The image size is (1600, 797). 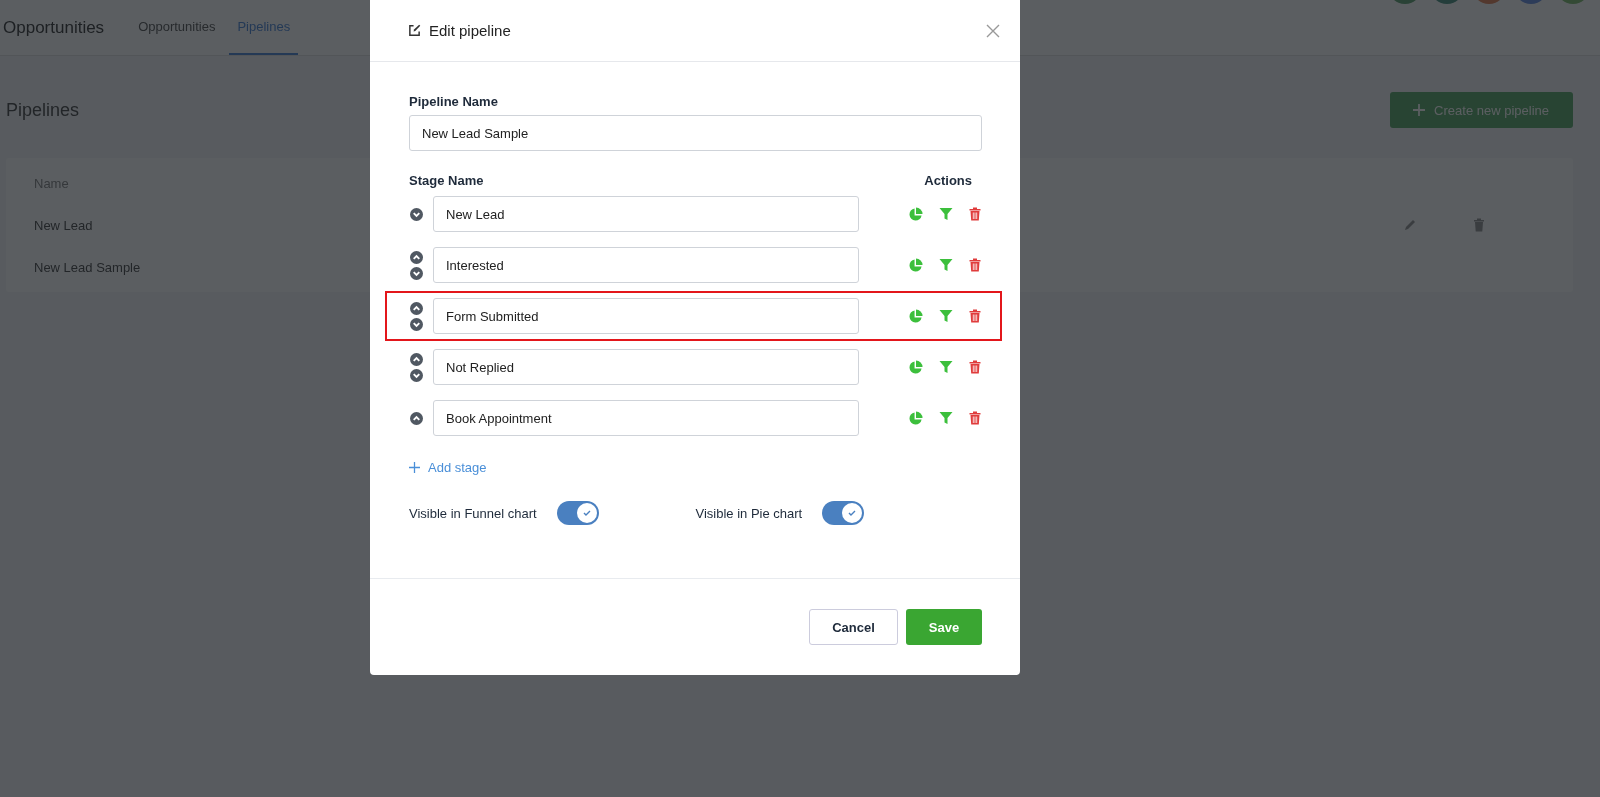 I want to click on column-label: Stage Name, so click(x=446, y=180).